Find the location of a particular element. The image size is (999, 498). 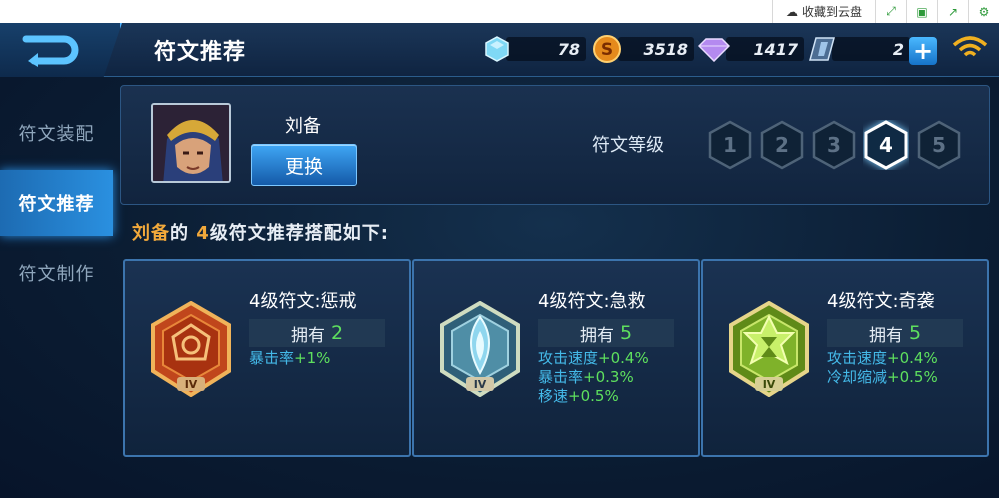

crystal-currency: 78 is located at coordinates (535, 49).